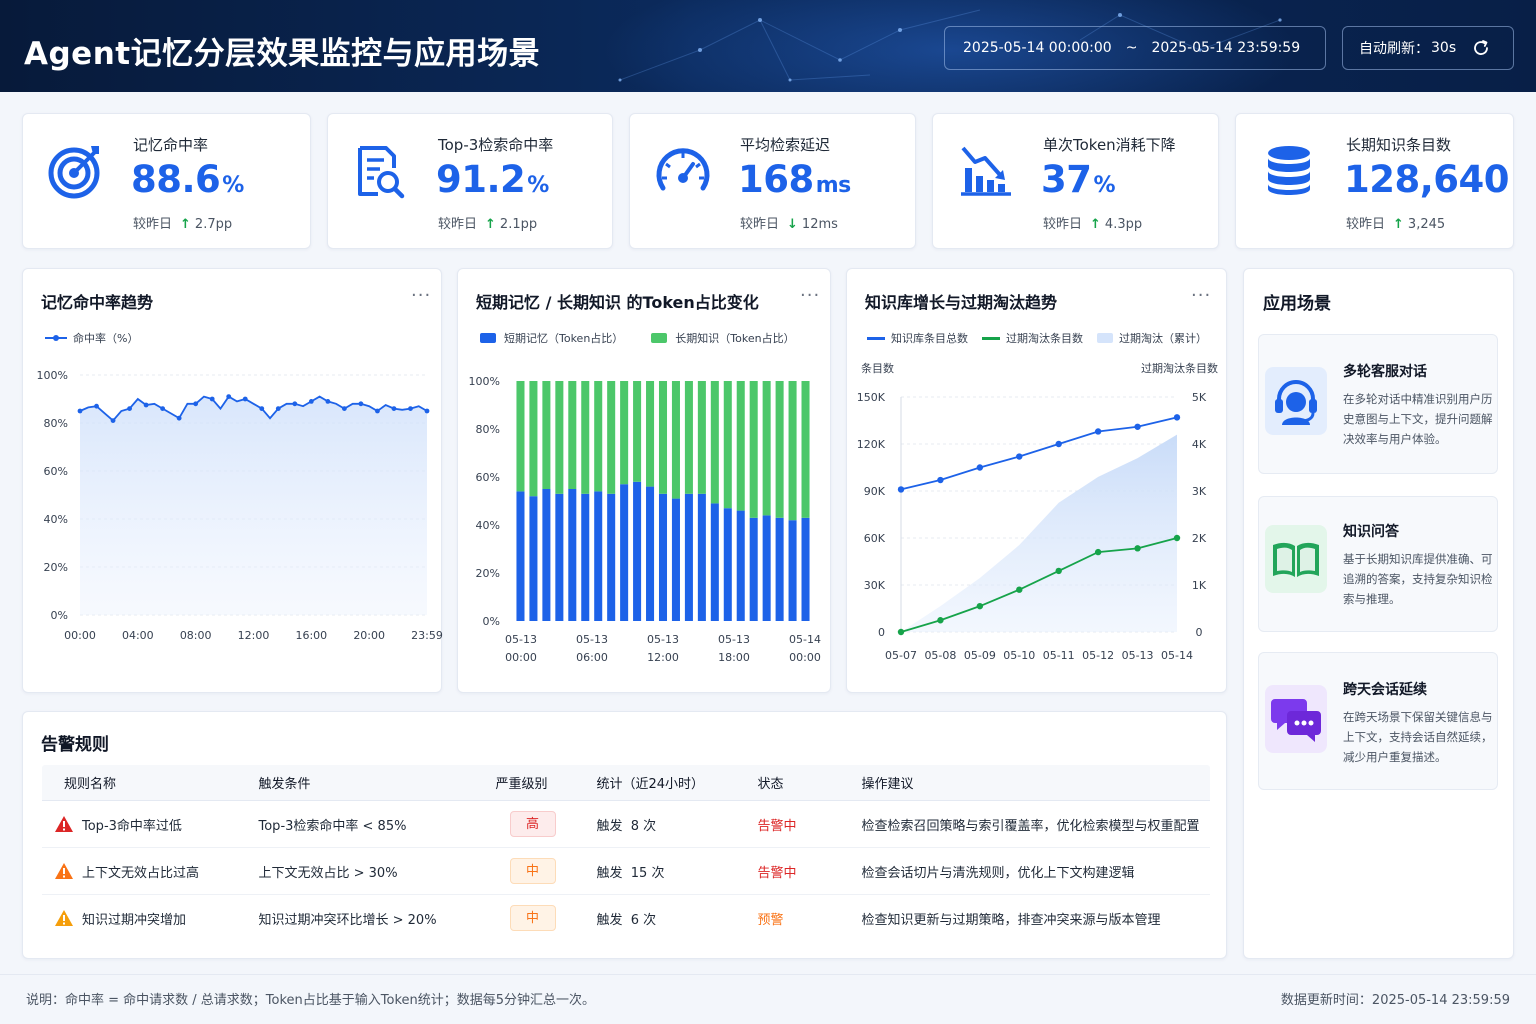 The height and width of the screenshot is (1024, 1536). Describe the element at coordinates (875, 585) in the screenshot. I see `y-left-tick-label: 30K` at that location.